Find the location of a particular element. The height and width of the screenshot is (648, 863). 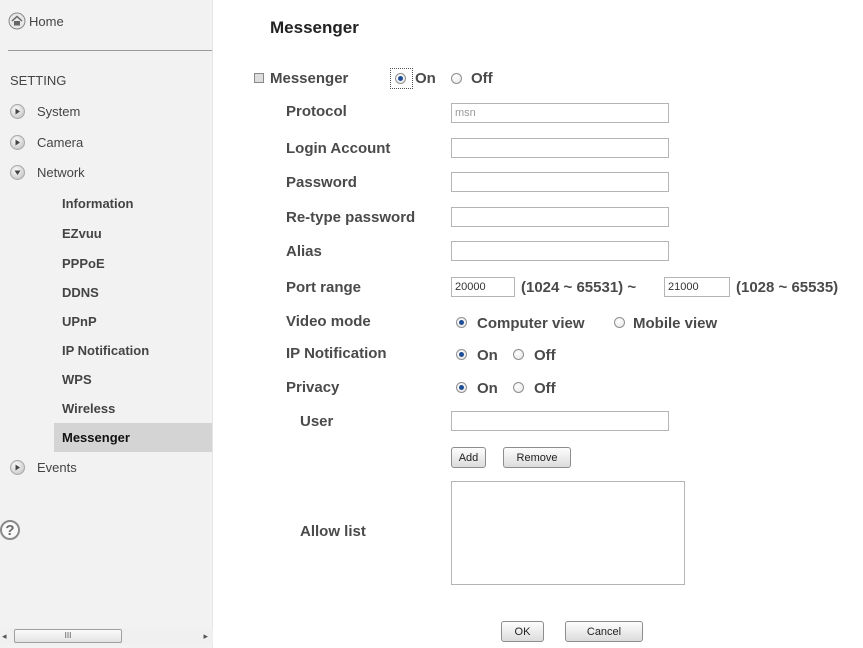

privacy-off-label: Off is located at coordinates (545, 388).